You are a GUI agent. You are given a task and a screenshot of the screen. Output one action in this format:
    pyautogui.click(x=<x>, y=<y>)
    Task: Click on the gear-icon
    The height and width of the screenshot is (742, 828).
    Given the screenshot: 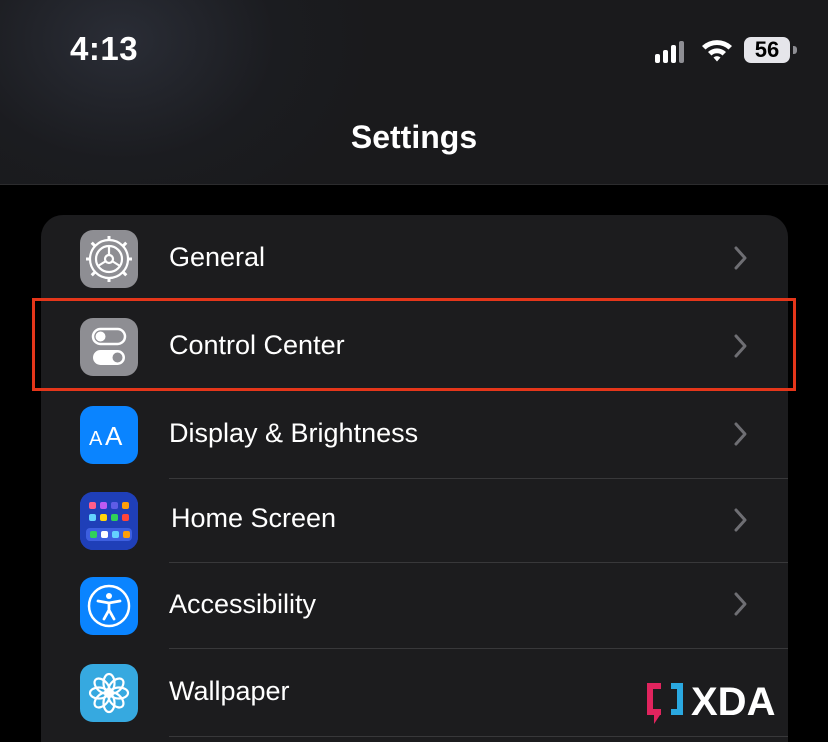 What is the action you would take?
    pyautogui.click(x=109, y=259)
    